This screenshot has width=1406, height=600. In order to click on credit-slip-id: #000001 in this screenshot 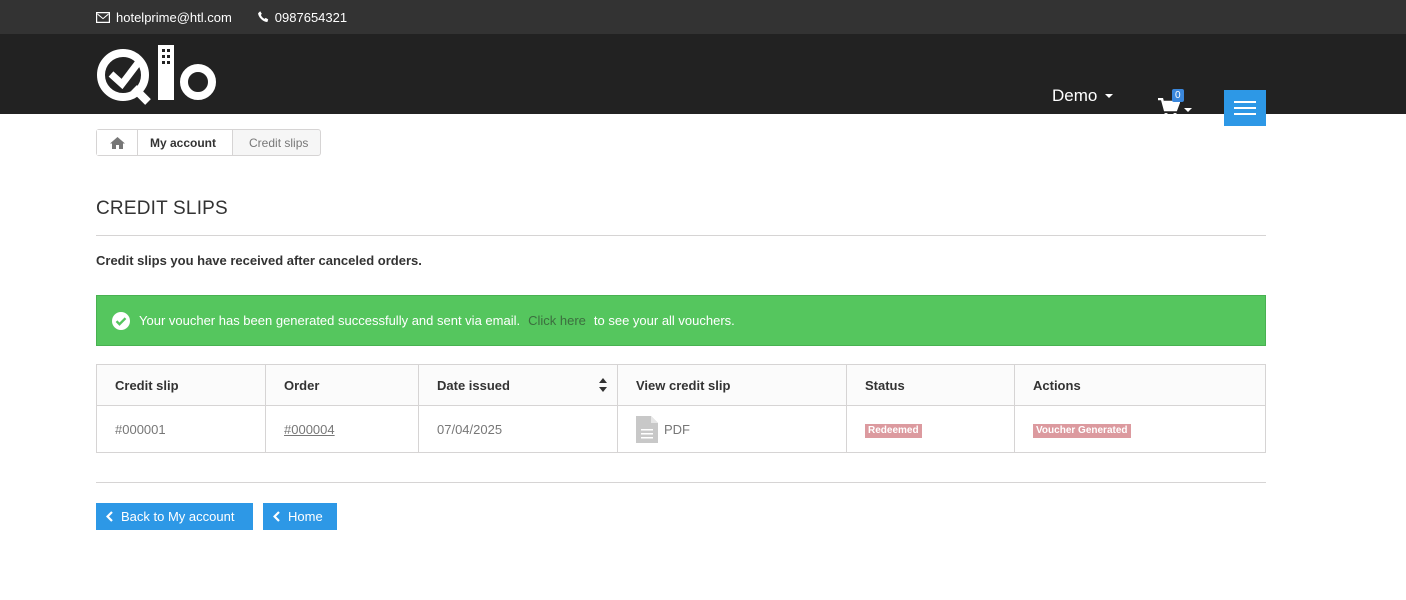, I will do `click(181, 429)`.